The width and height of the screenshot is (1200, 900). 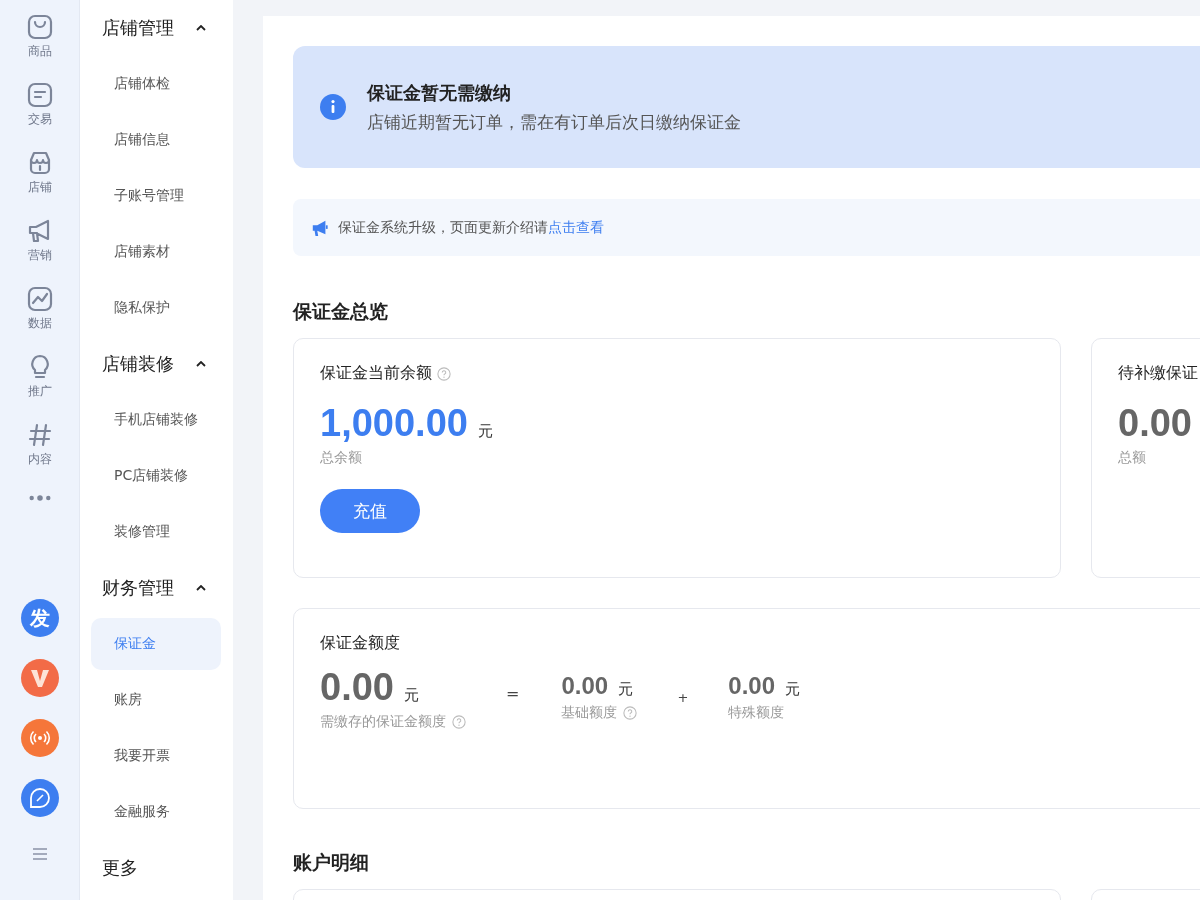 What do you see at coordinates (156, 252) in the screenshot?
I see `submenu-item: 店铺素材` at bounding box center [156, 252].